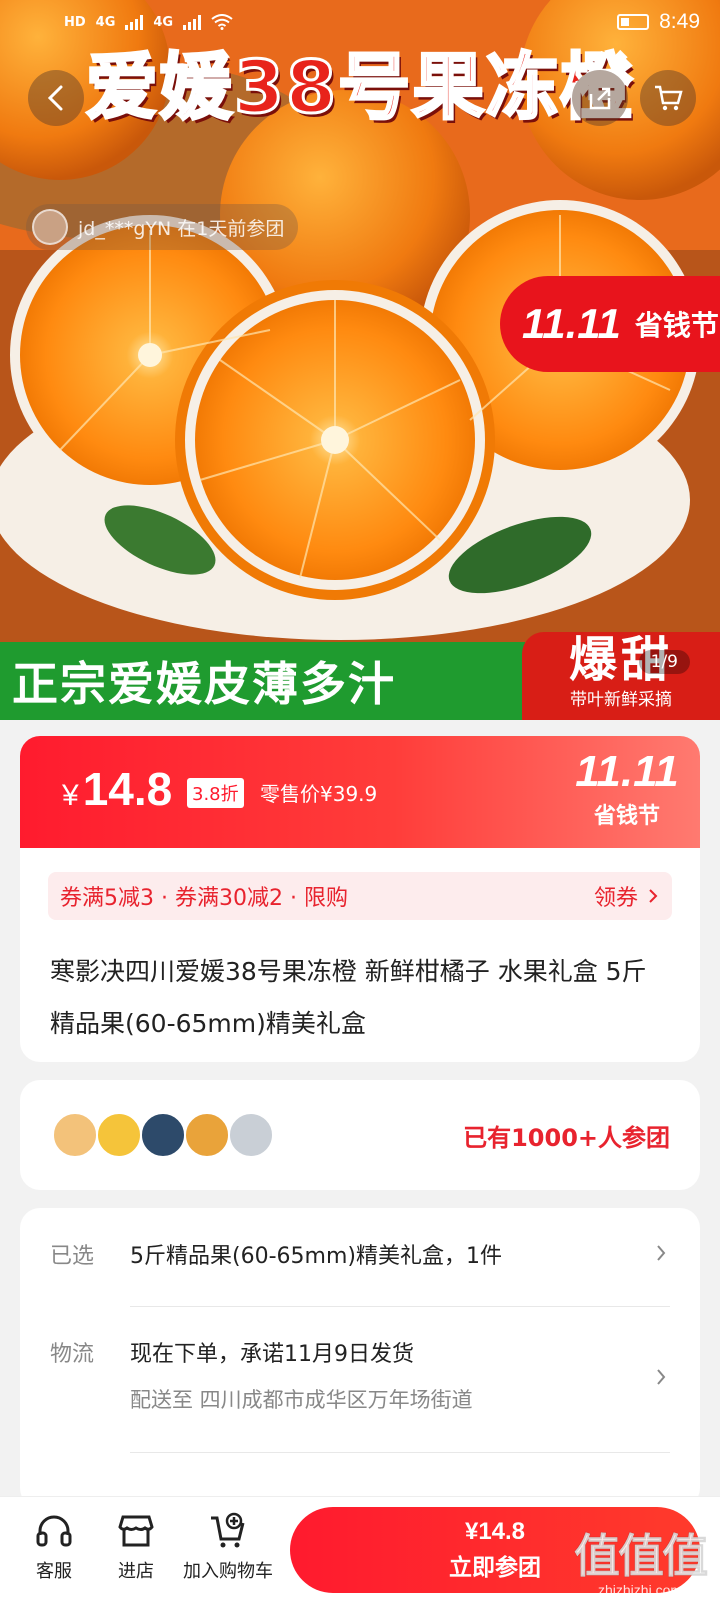  I want to click on promo-ribbon: 11.11 省钱节, so click(610, 324).